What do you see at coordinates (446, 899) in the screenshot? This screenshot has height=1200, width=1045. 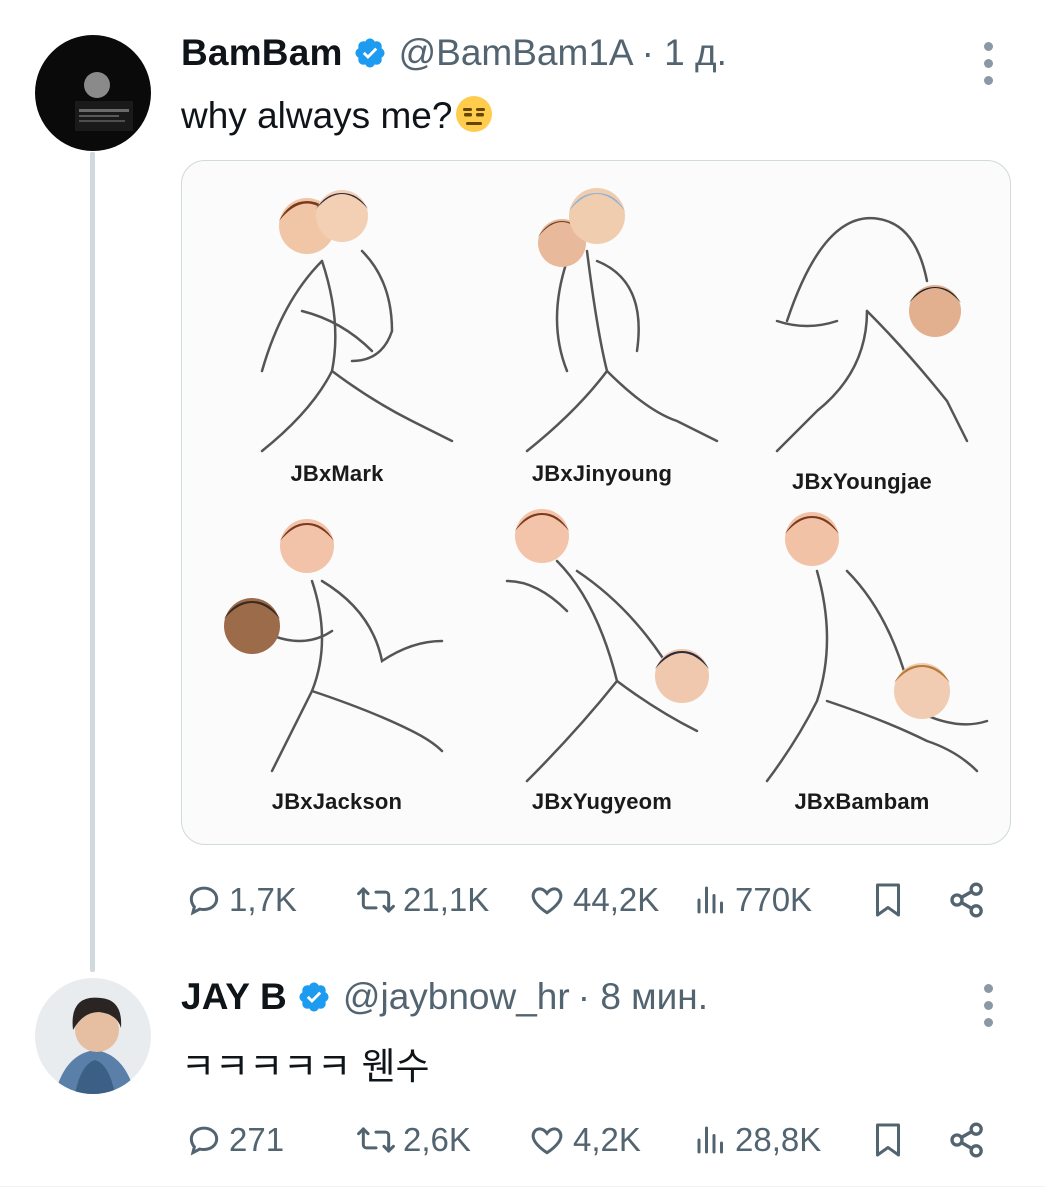 I see `repost-count: 21,1K` at bounding box center [446, 899].